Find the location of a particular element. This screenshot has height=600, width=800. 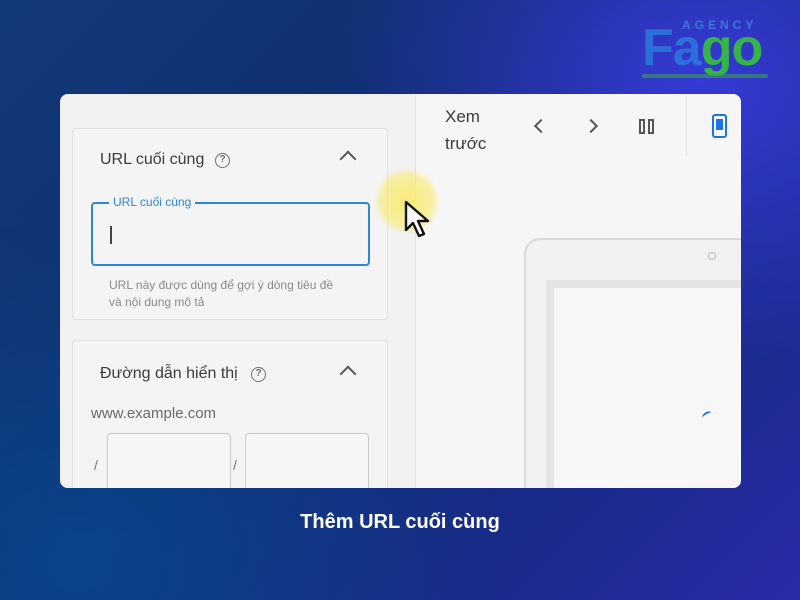

final-url-field: URL cuối cùng is located at coordinates (230, 230).